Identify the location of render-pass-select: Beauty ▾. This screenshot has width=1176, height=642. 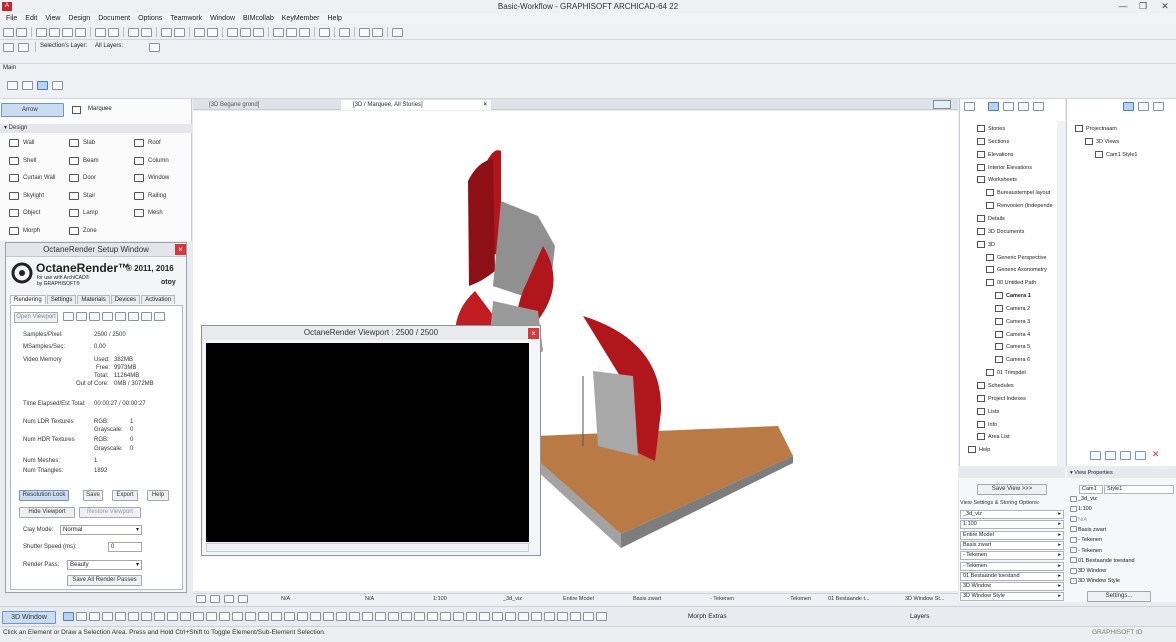
(104, 565).